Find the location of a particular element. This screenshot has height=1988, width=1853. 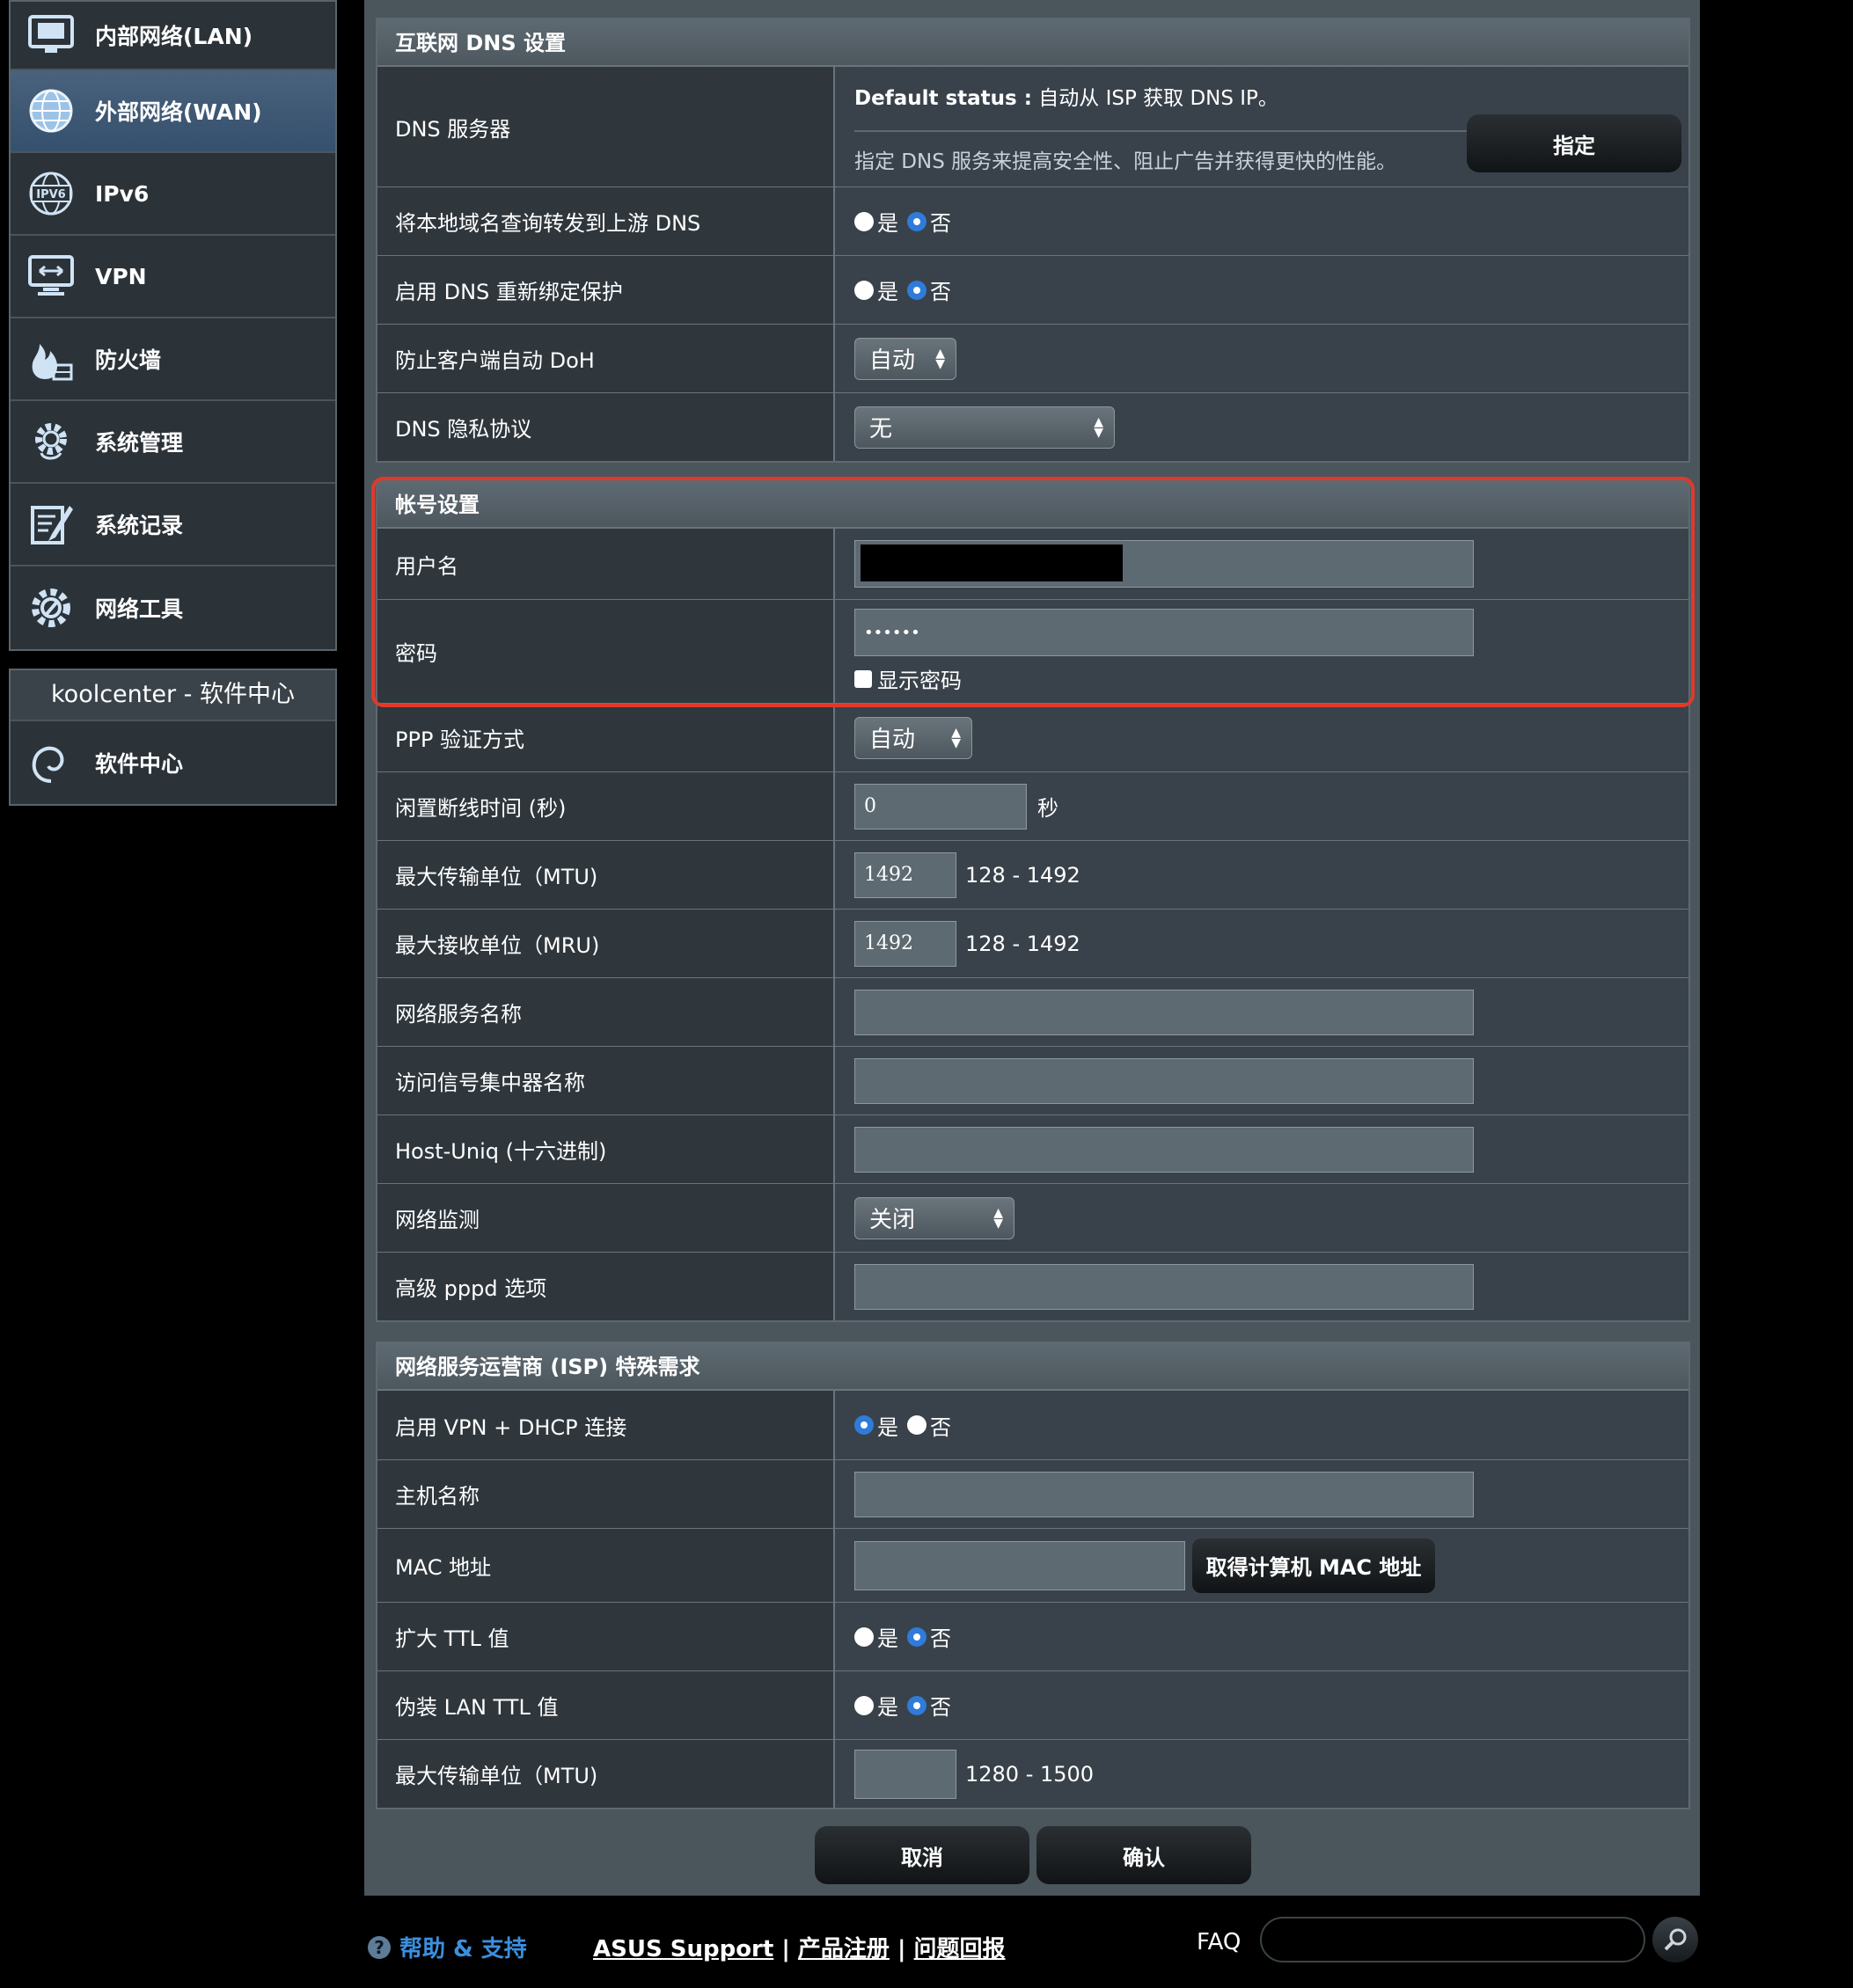

feedback-link: 问题回报 is located at coordinates (960, 1949).